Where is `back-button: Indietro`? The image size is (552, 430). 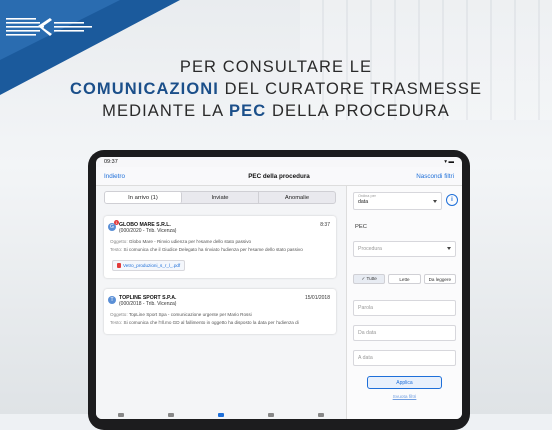
back-button: Indietro is located at coordinates (114, 176).